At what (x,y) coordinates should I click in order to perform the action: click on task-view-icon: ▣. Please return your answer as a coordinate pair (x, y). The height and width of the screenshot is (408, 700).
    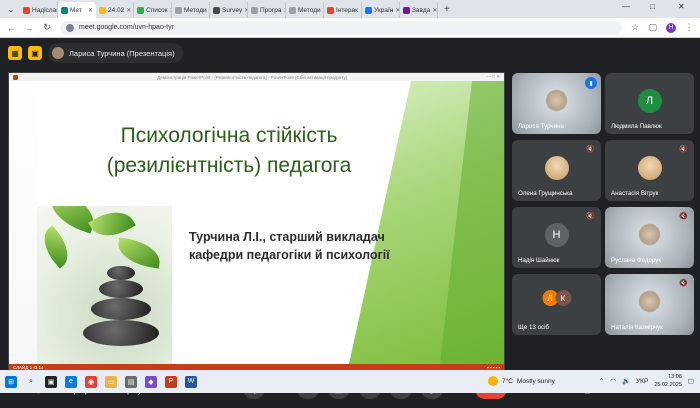
    Looking at the image, I should click on (51, 381).